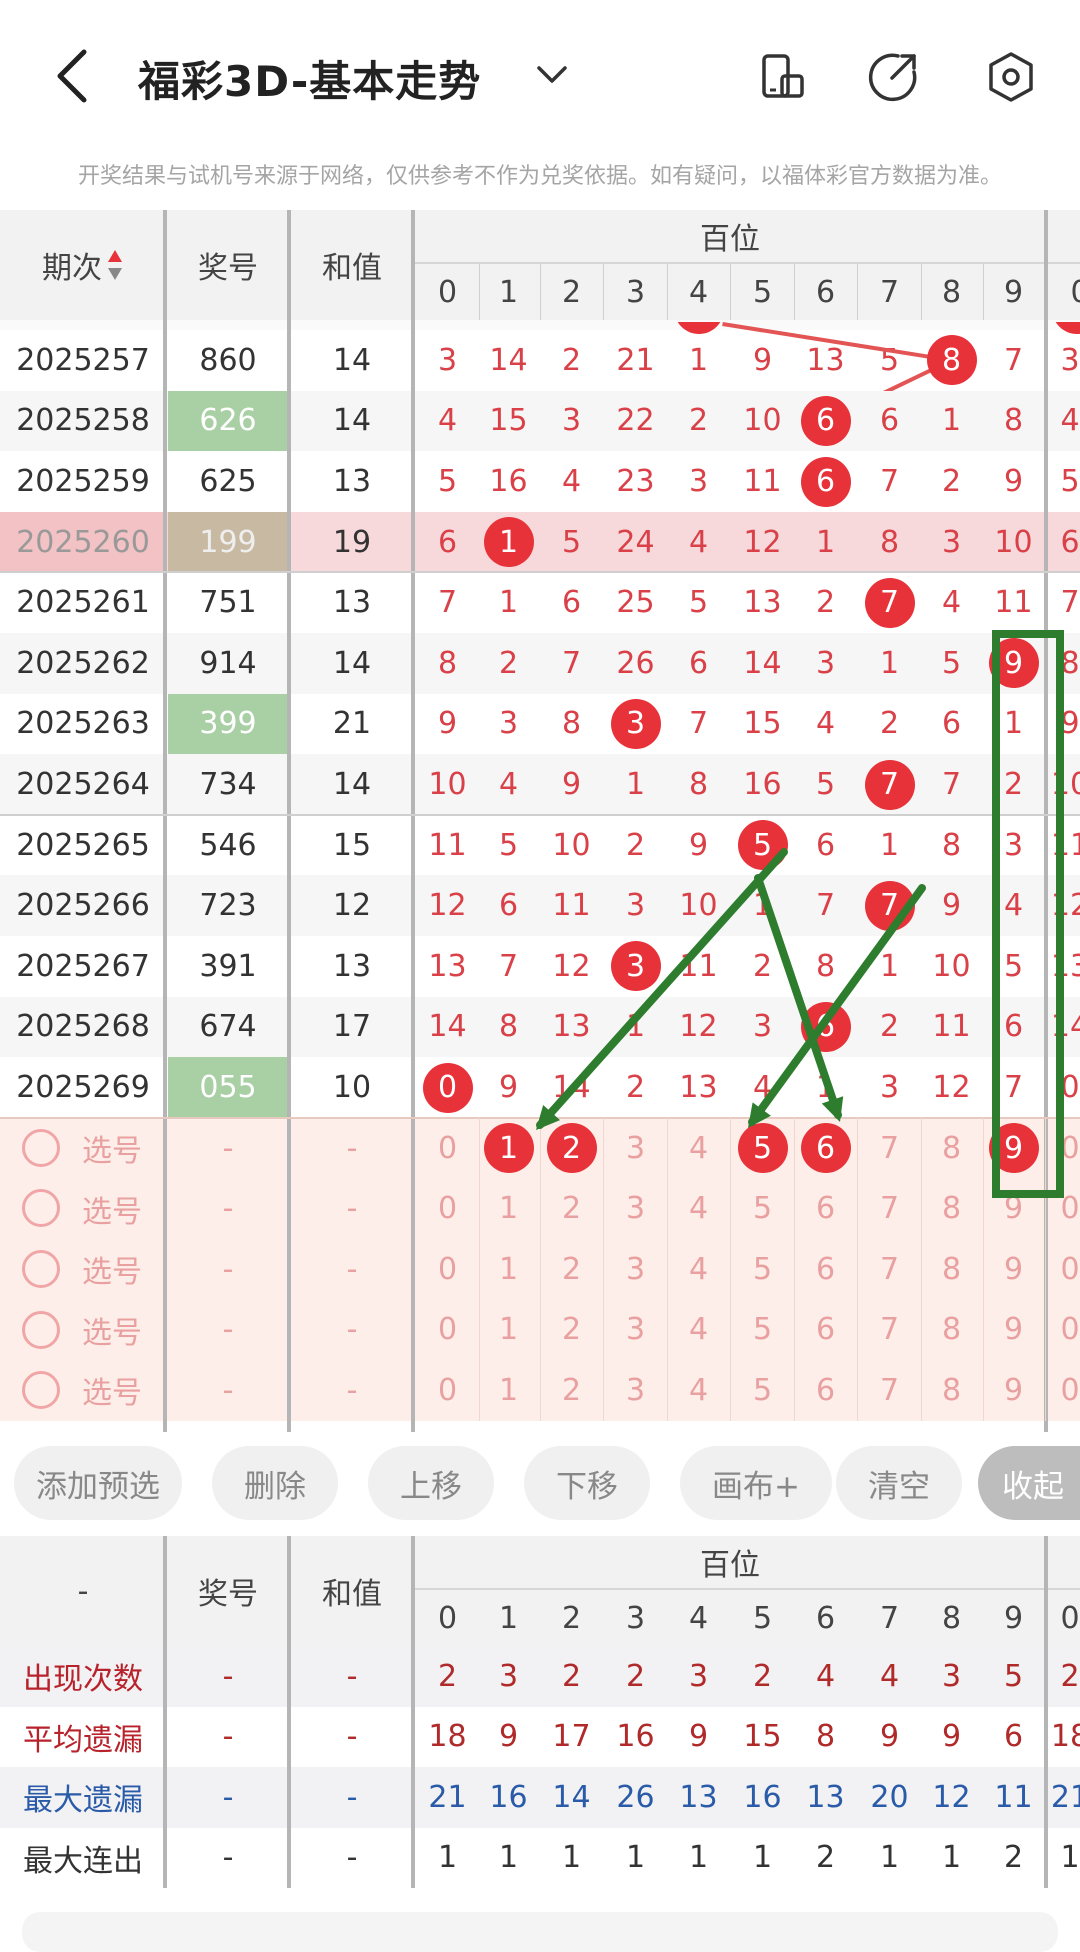  Describe the element at coordinates (825, 1737) in the screenshot. I see `stats-value: 8` at that location.